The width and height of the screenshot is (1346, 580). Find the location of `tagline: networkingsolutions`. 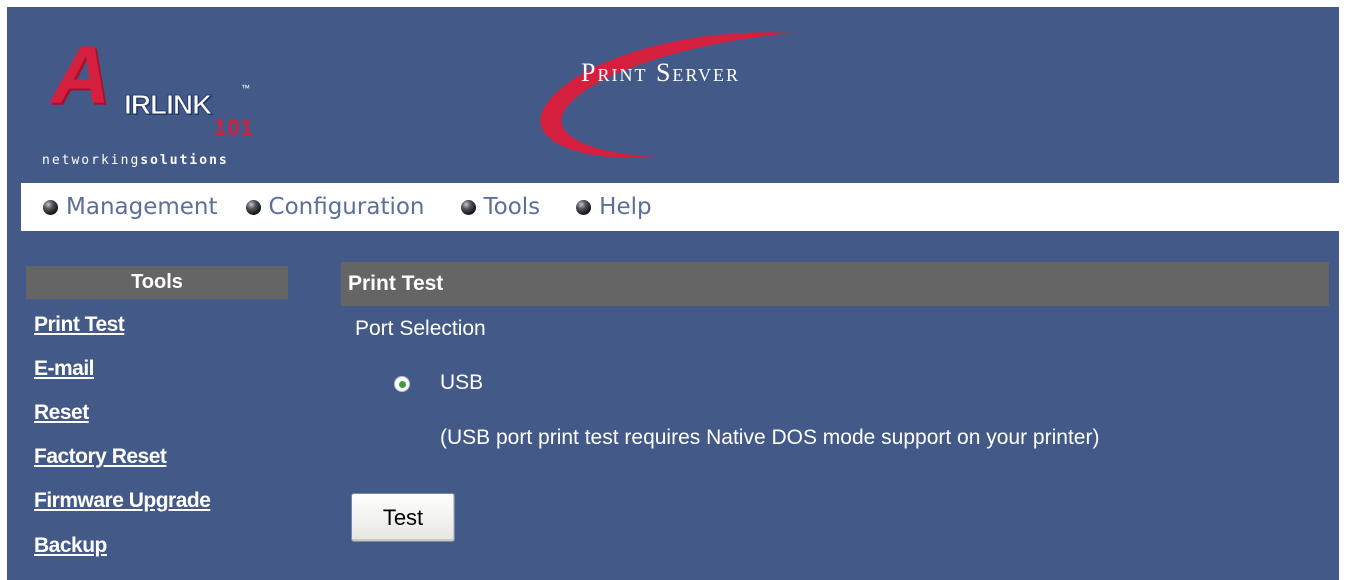

tagline: networkingsolutions is located at coordinates (135, 160).